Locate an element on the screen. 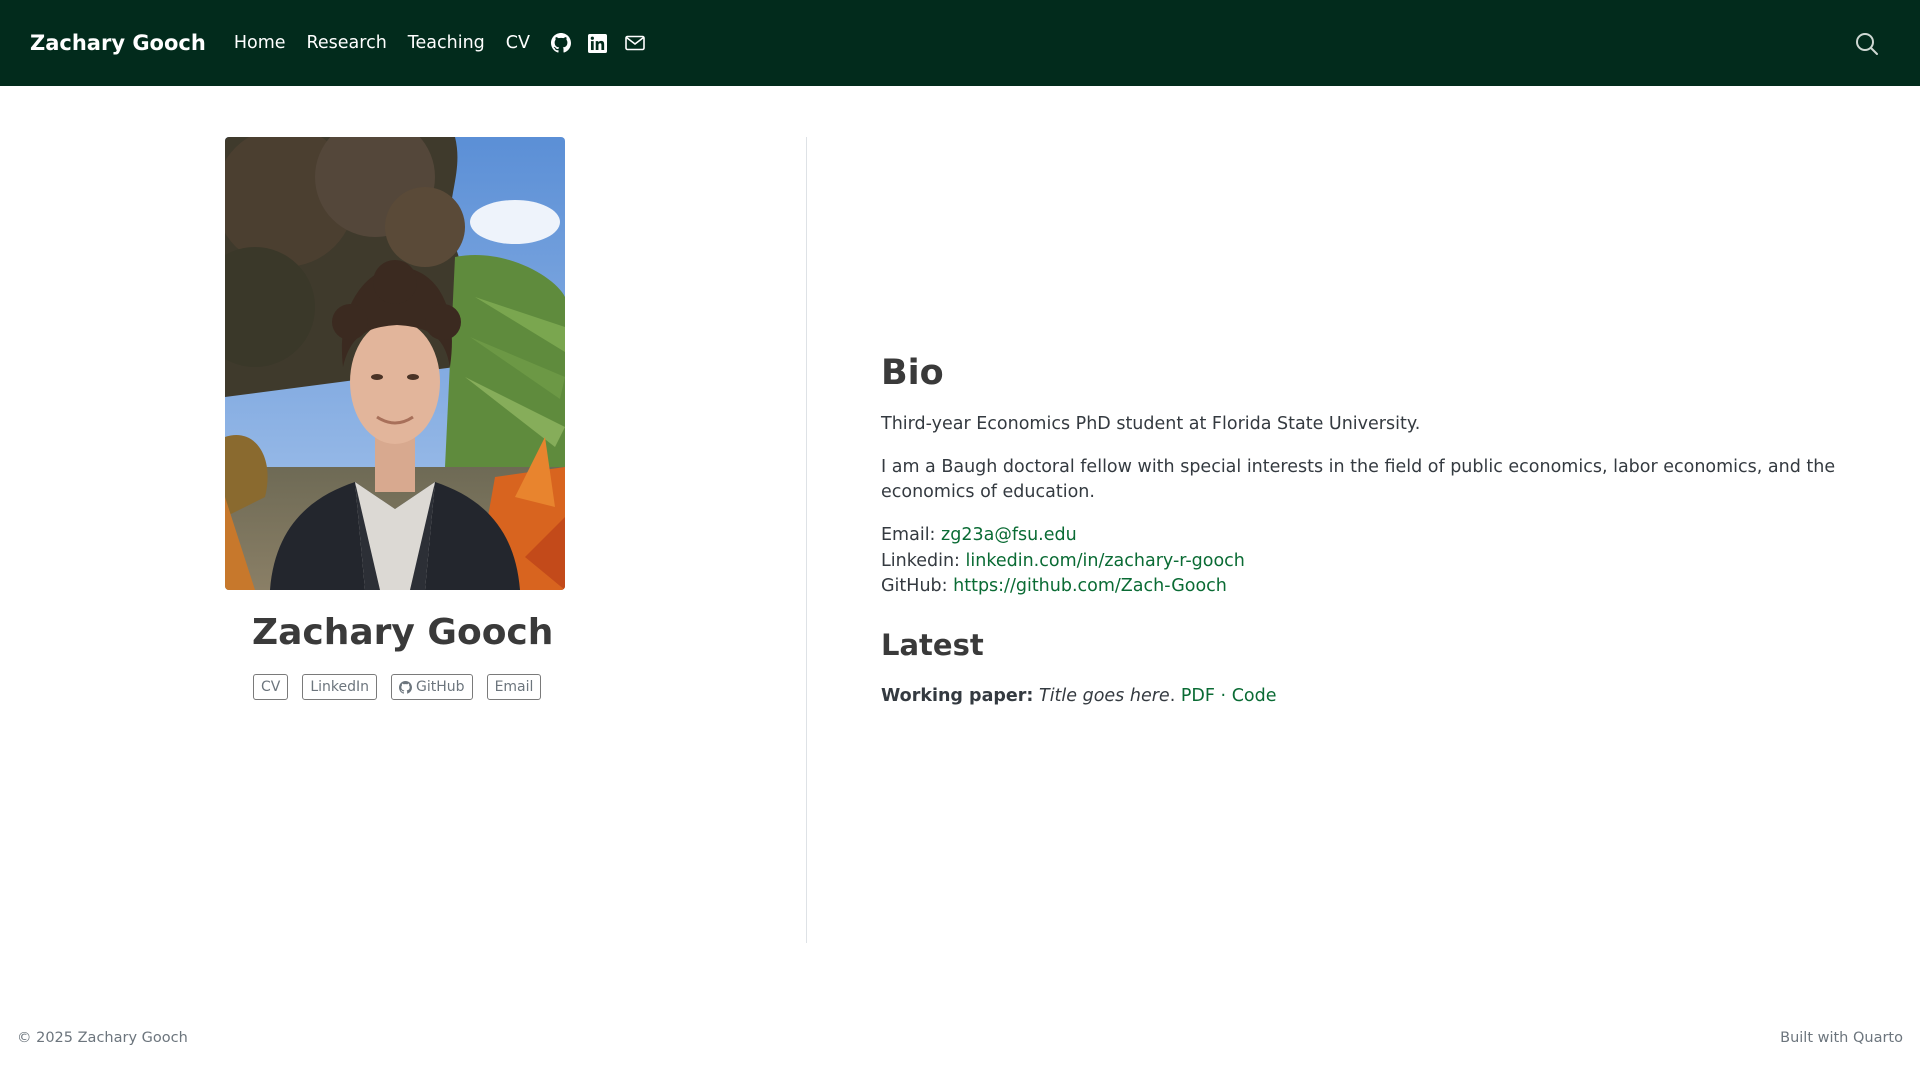 The height and width of the screenshot is (1080, 1920). column-divider is located at coordinates (806, 540).